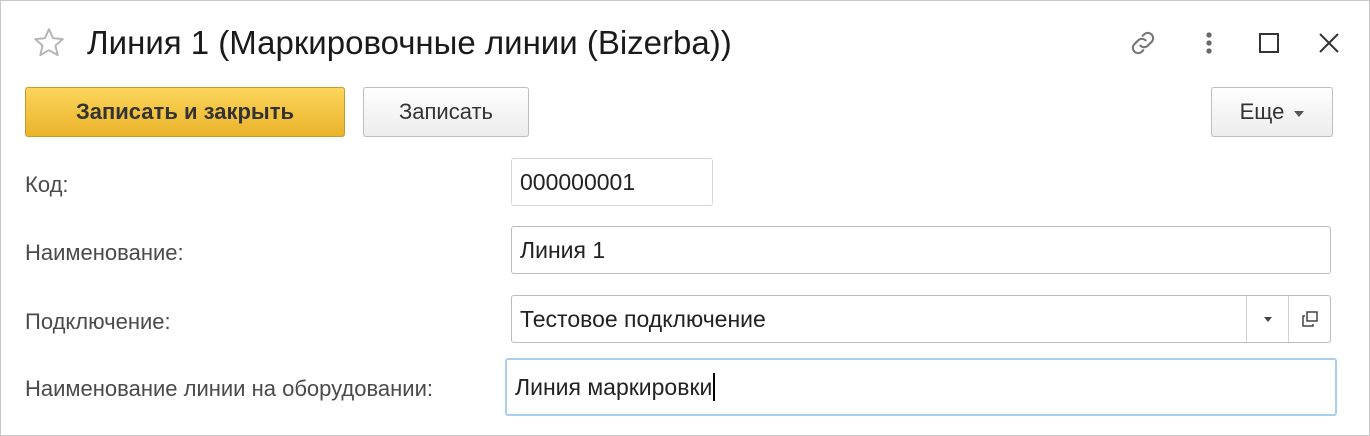  What do you see at coordinates (685, 113) in the screenshot?
I see `command-bar: Записать и закрыть Записать Еще` at bounding box center [685, 113].